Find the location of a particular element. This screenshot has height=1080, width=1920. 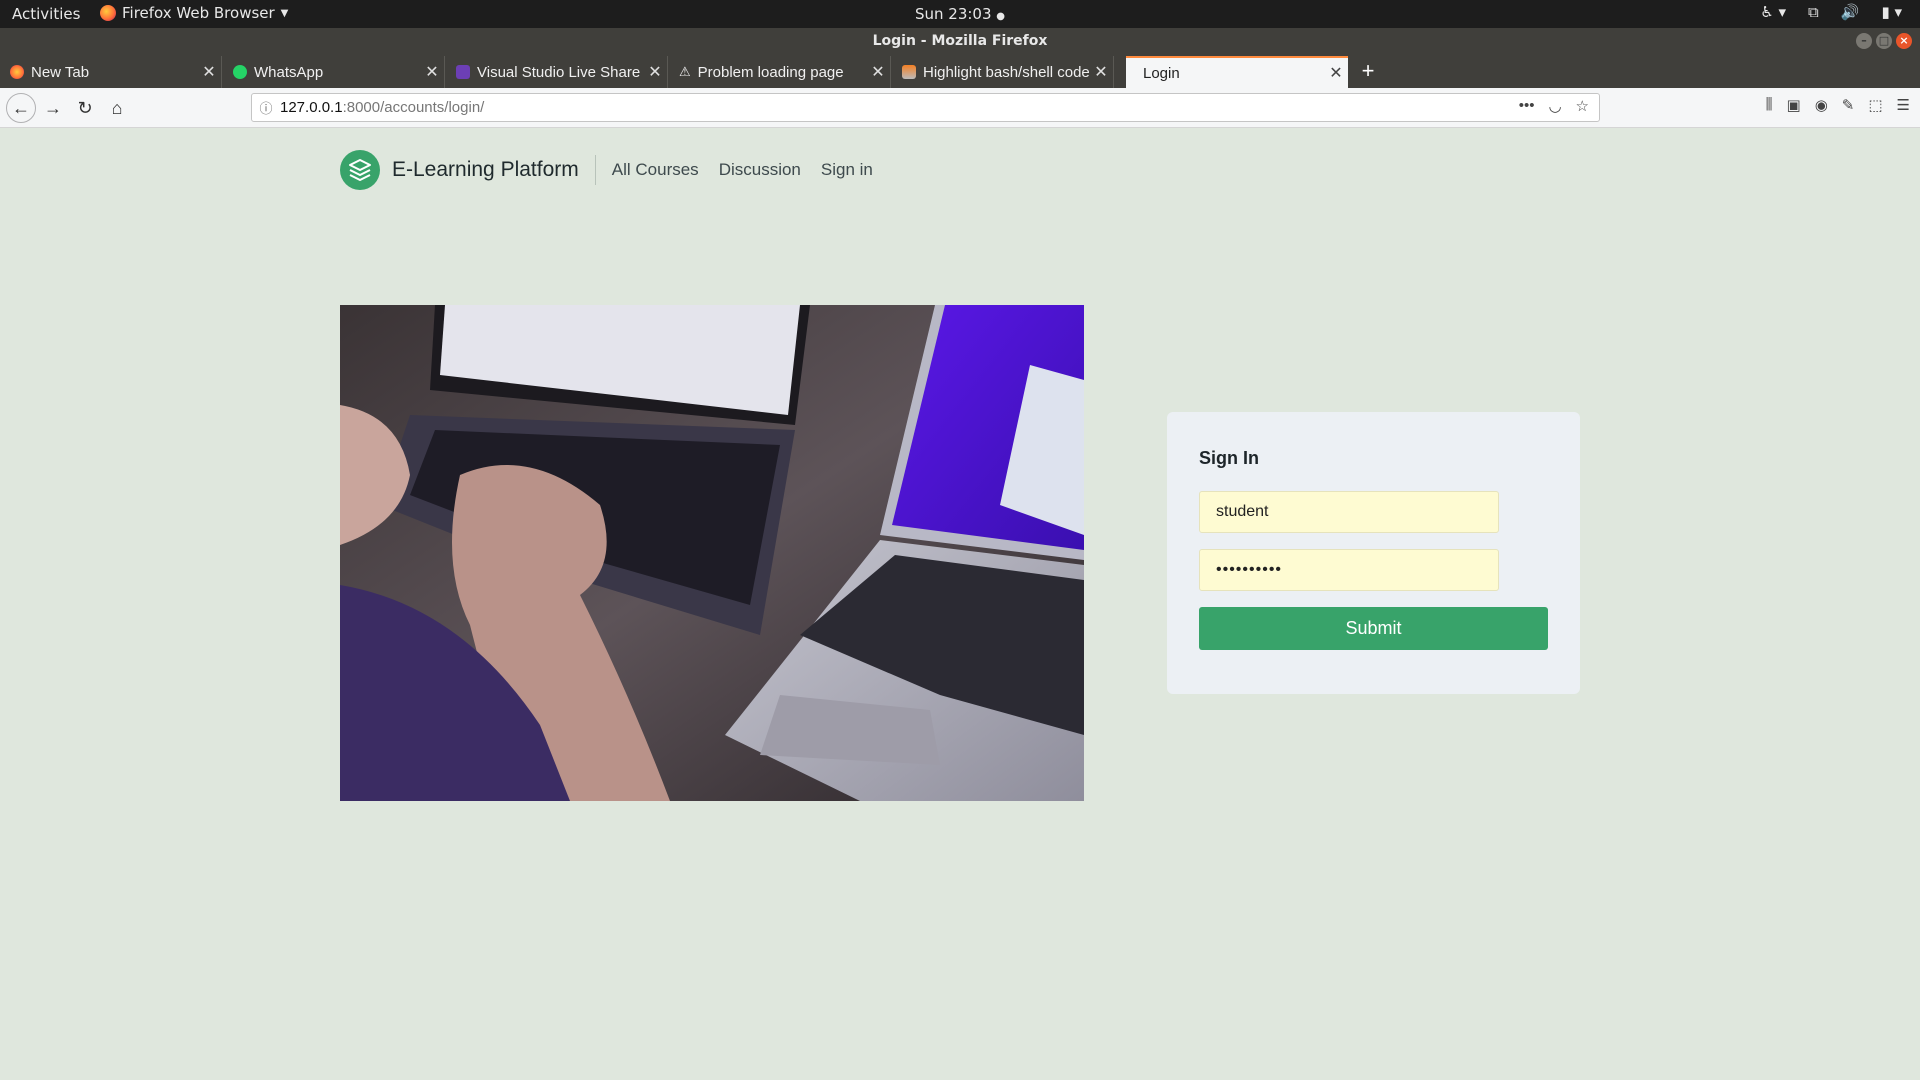

url-host: 127.0.0.1 is located at coordinates (311, 107).